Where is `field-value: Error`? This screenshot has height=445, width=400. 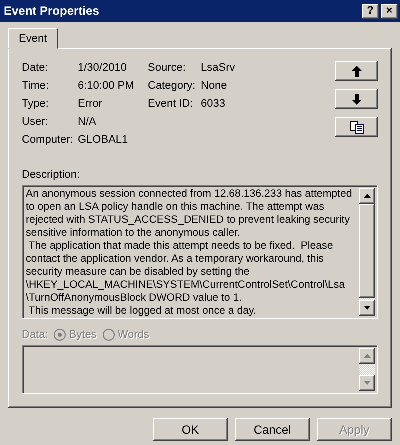
field-value: Error is located at coordinates (91, 104).